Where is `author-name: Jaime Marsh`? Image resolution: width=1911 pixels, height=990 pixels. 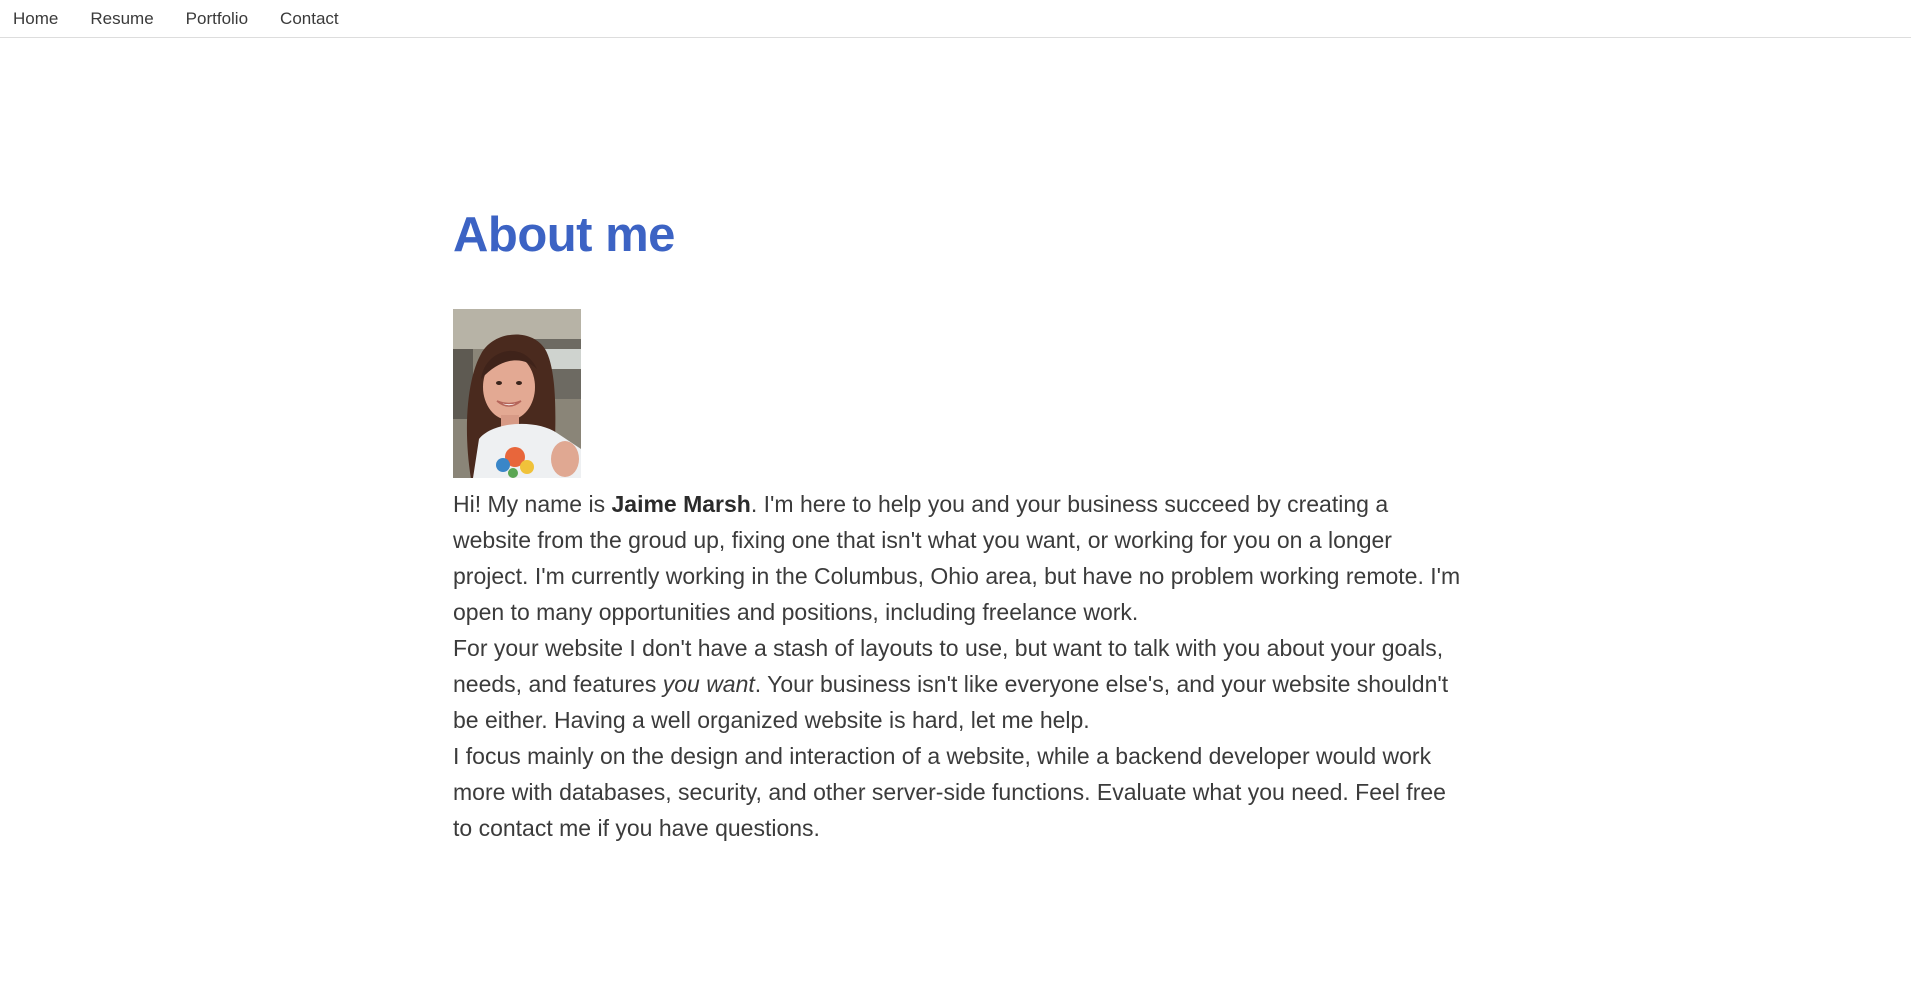
author-name: Jaime Marsh is located at coordinates (681, 504).